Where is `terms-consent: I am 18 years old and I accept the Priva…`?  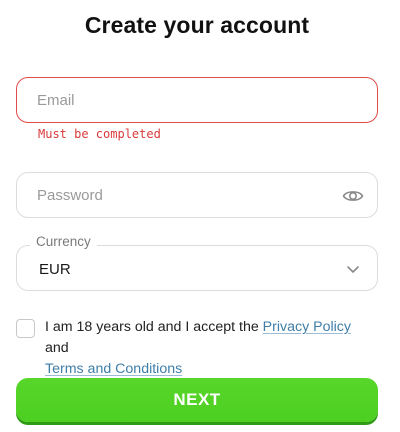
terms-consent: I am 18 years old and I accept the Priva… is located at coordinates (197, 348).